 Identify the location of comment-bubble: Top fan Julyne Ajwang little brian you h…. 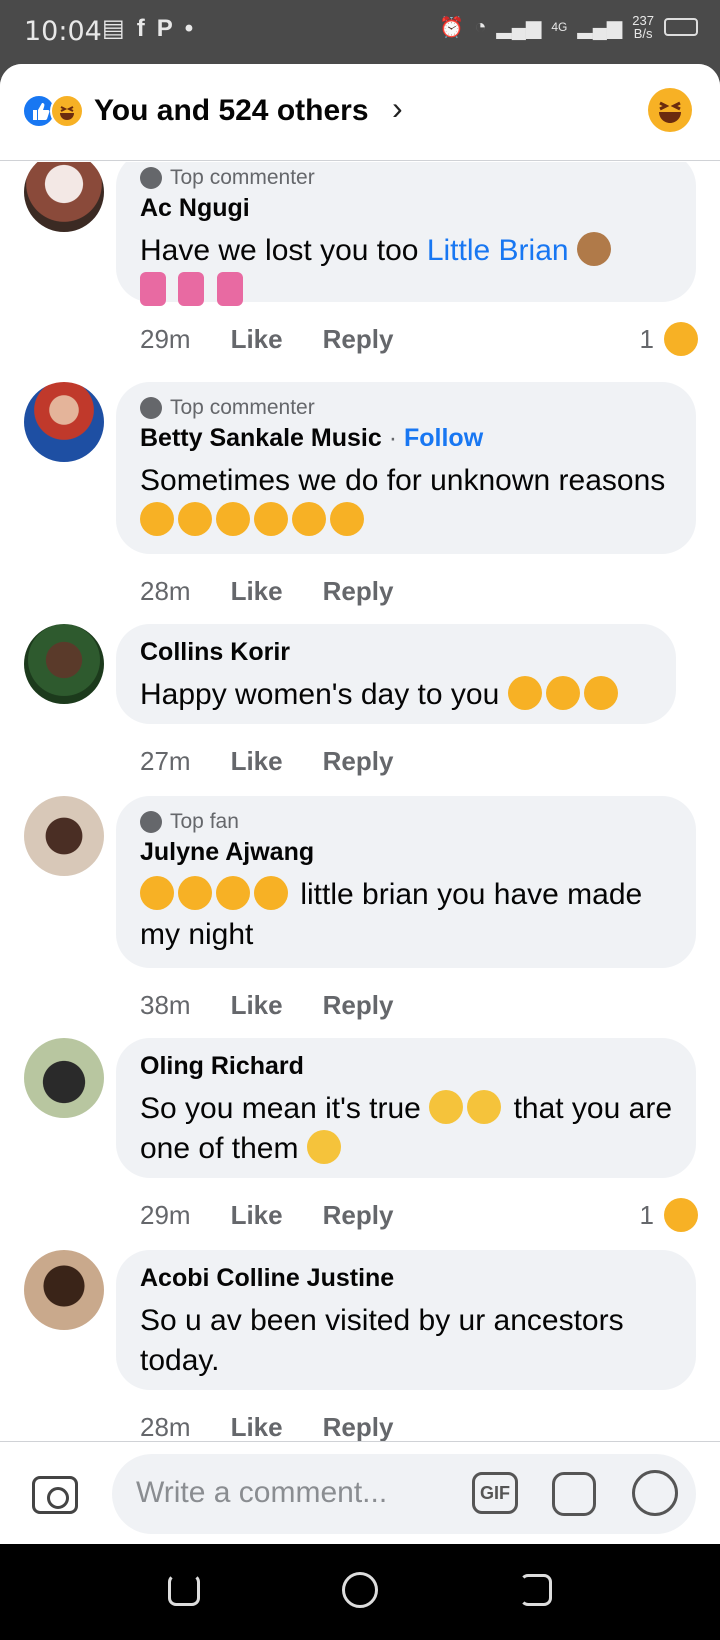
(406, 882).